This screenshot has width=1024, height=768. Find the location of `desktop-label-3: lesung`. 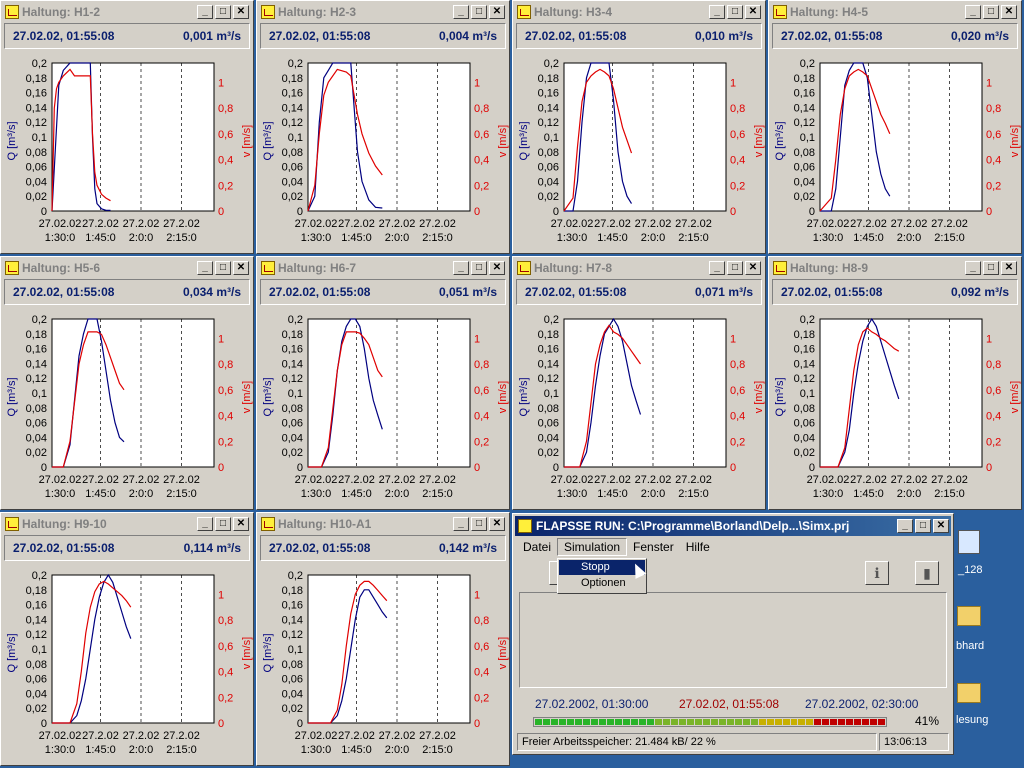

desktop-label-3: lesung is located at coordinates (972, 720).